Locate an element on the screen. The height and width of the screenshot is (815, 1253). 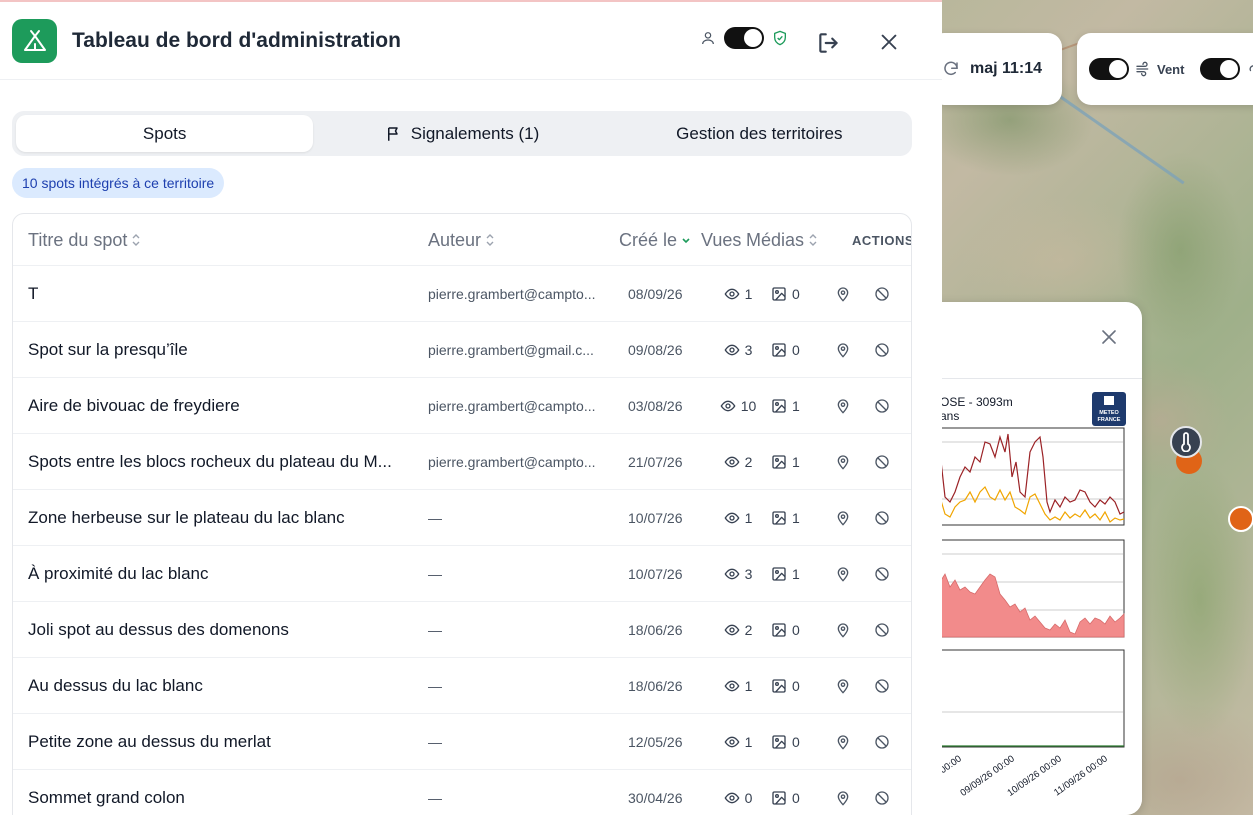
eye-icon is located at coordinates (732, 462).